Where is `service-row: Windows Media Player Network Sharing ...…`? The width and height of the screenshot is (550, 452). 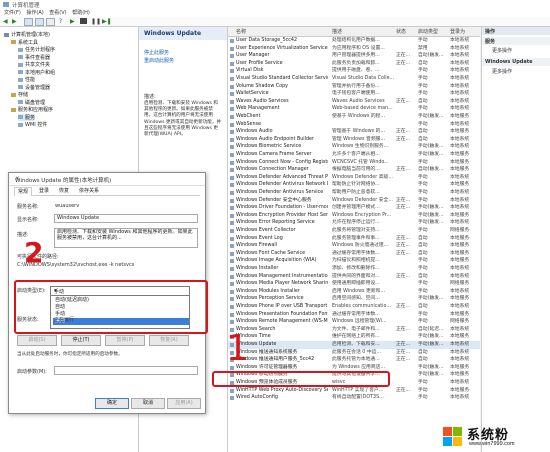
service-row: Windows Media Player Network Sharing ...… is located at coordinates (354, 284).